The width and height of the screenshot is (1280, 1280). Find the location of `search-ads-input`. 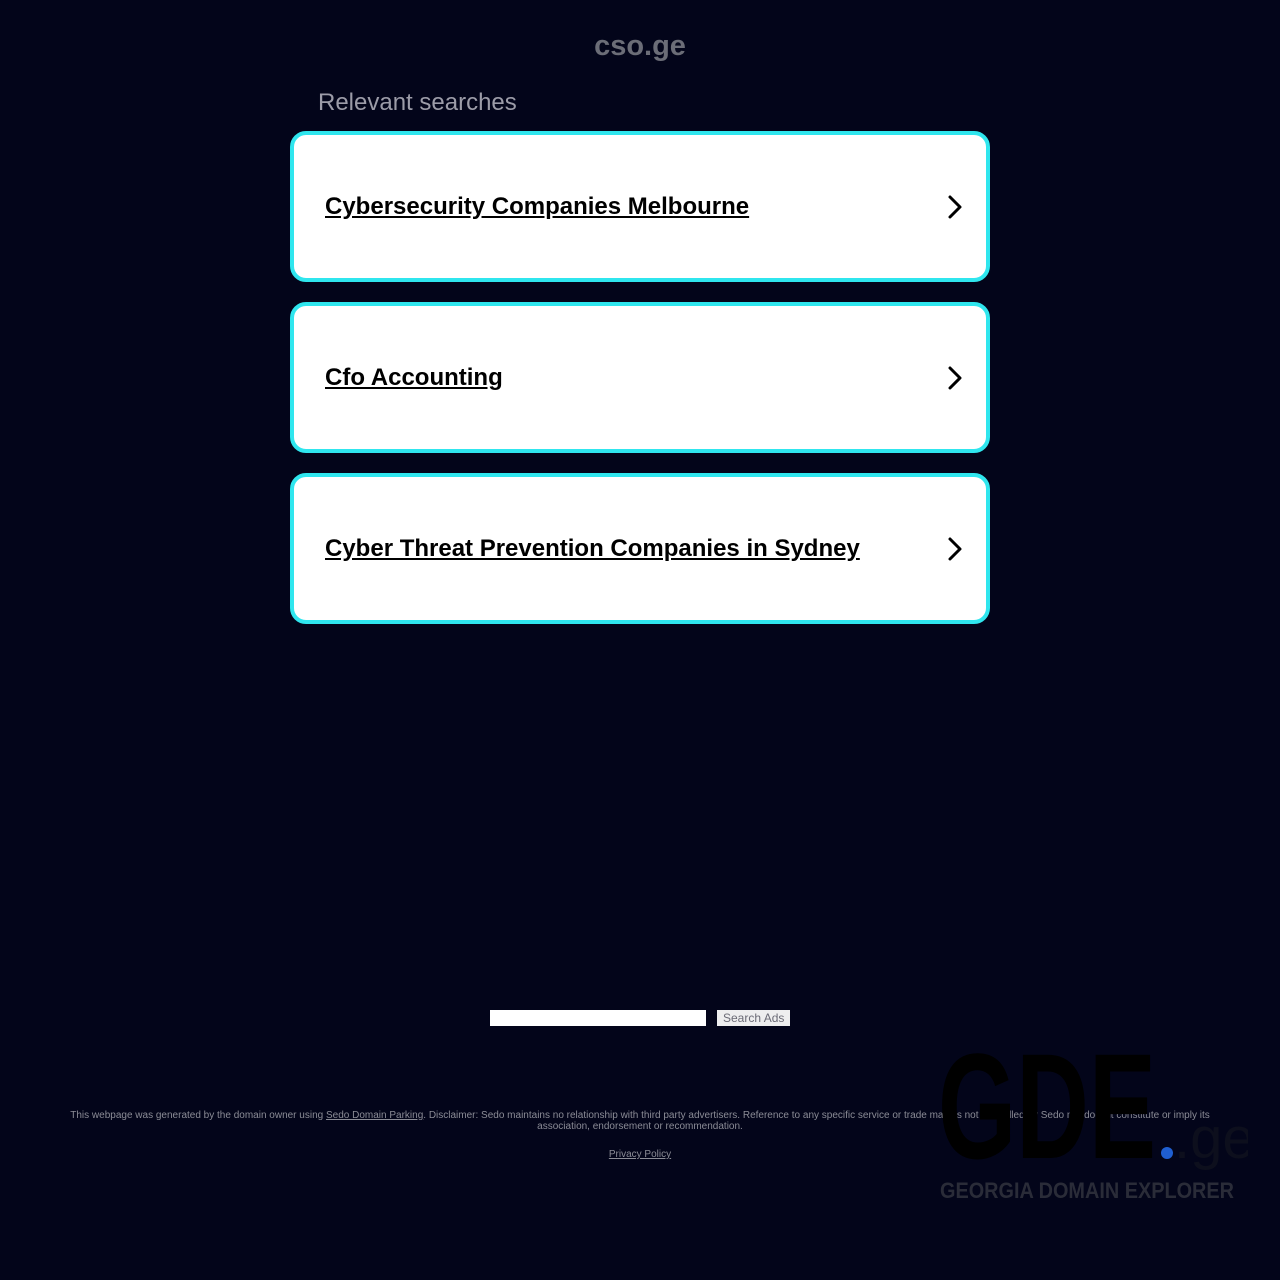

search-ads-input is located at coordinates (598, 1018).